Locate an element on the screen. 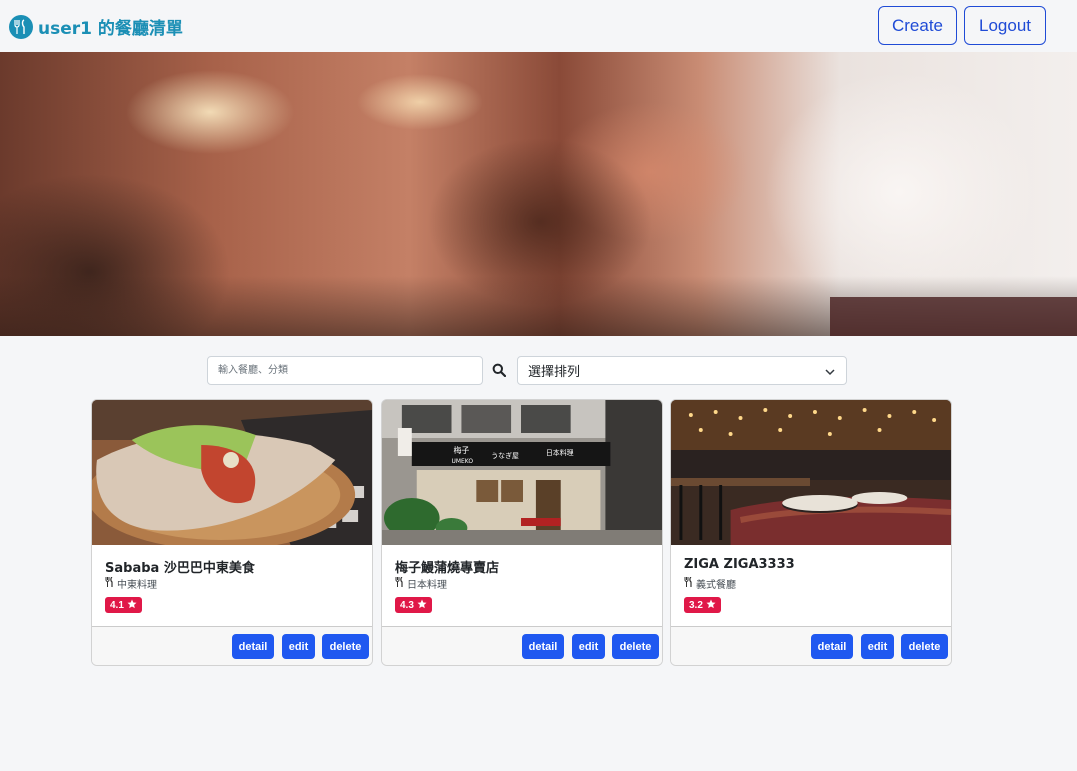  navbar: user1 的餐廳清單 Create Logout is located at coordinates (538, 26).